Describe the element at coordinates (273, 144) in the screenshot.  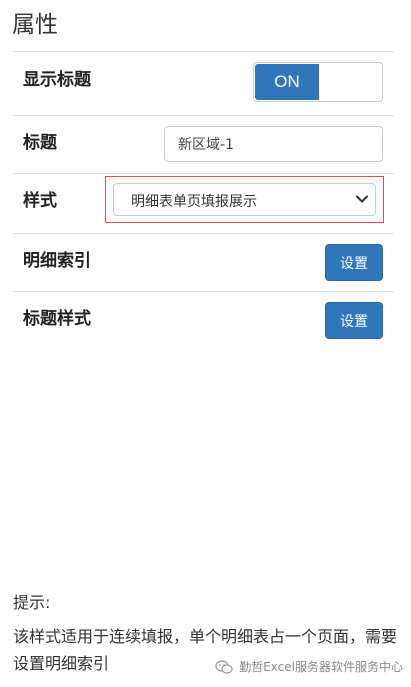
I see `title-input` at that location.